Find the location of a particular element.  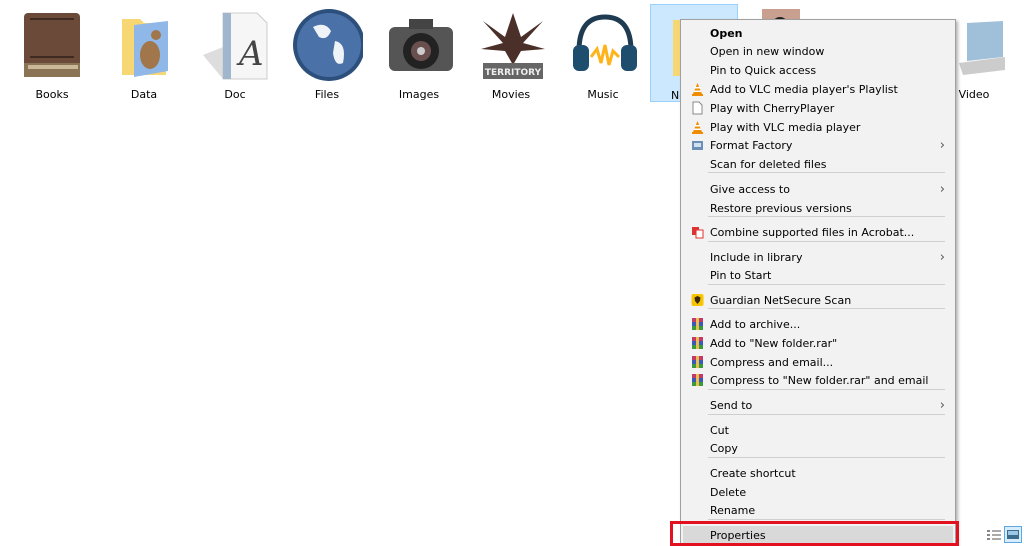

menu-item-label: Pin to Start is located at coordinates (741, 275).